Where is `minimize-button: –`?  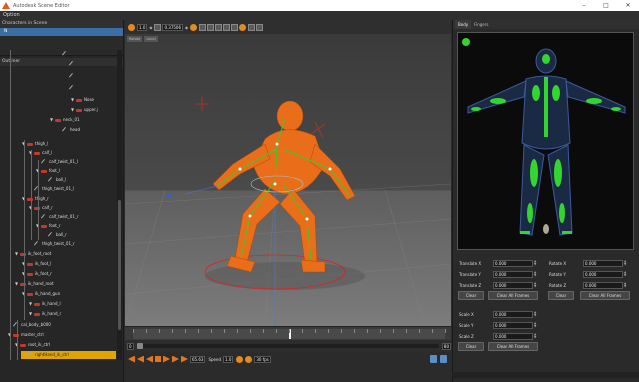 minimize-button: – is located at coordinates (584, 5).